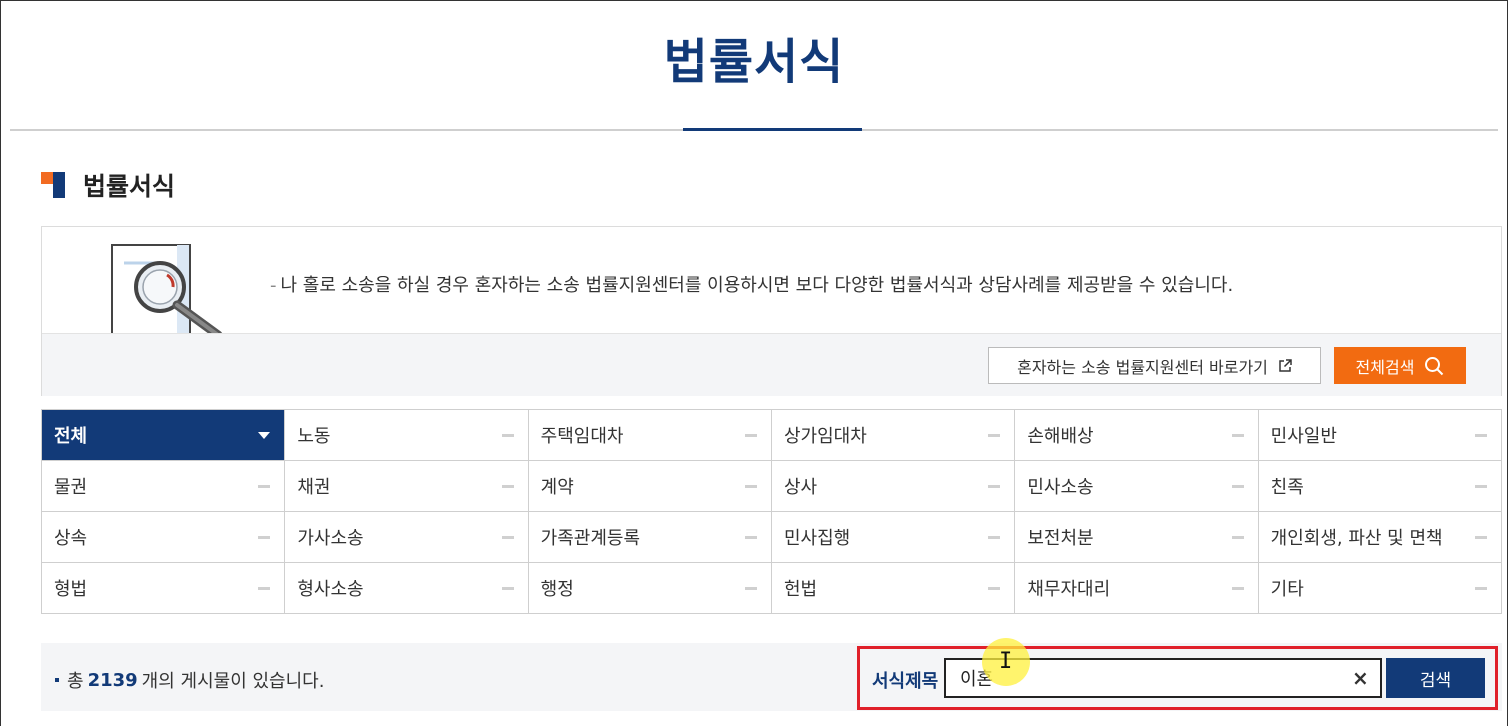 The image size is (1508, 726). I want to click on category-label: 상속, so click(71, 538).